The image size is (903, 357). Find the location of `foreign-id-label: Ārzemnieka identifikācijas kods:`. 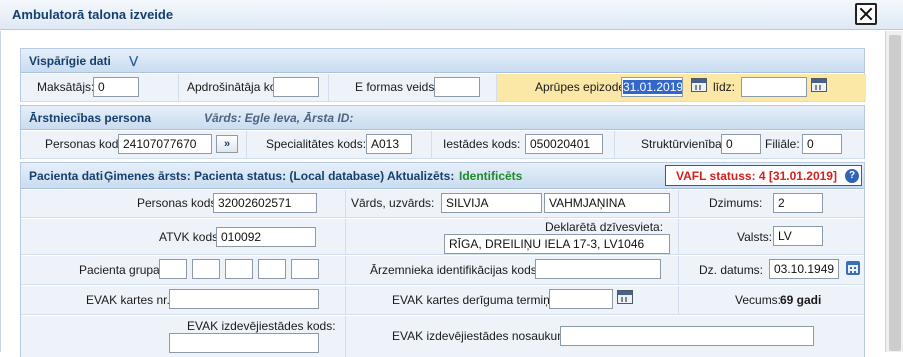

foreign-id-label: Ārzemnieka identifikācijas kods: is located at coordinates (455, 270).